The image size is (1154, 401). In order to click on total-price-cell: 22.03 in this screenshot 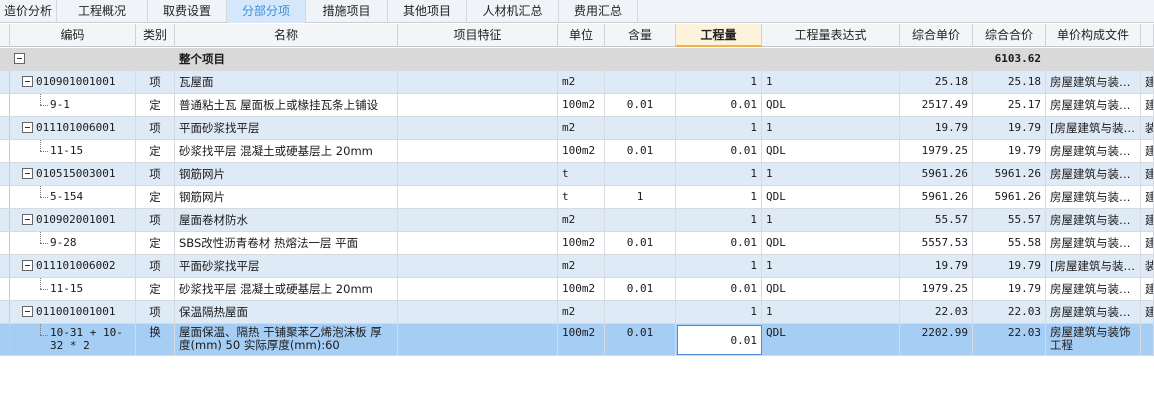, I will do `click(1009, 312)`.